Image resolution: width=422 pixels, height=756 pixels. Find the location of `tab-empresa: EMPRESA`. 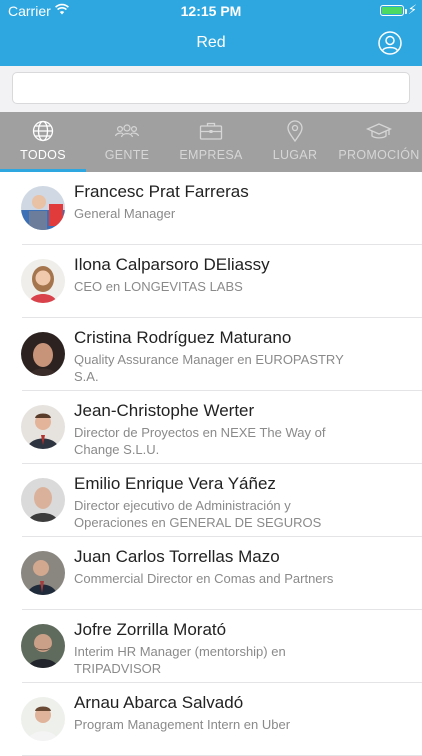

tab-empresa: EMPRESA is located at coordinates (211, 142).